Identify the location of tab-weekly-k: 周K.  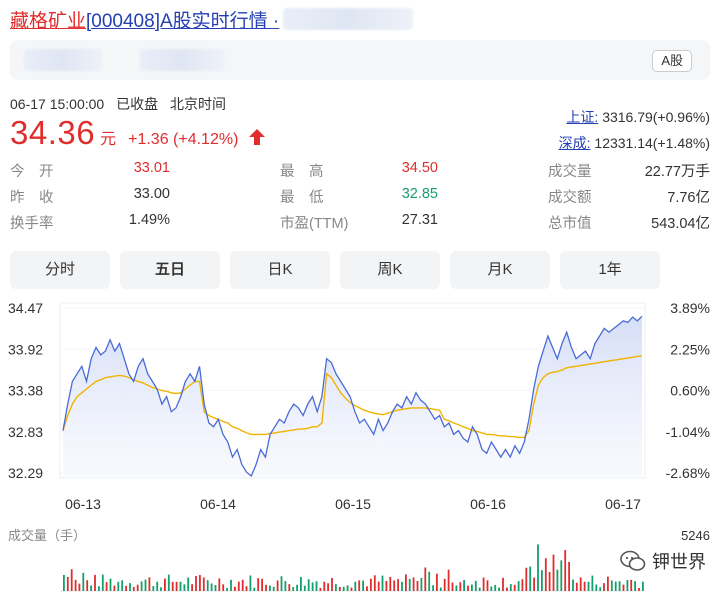
(390, 270).